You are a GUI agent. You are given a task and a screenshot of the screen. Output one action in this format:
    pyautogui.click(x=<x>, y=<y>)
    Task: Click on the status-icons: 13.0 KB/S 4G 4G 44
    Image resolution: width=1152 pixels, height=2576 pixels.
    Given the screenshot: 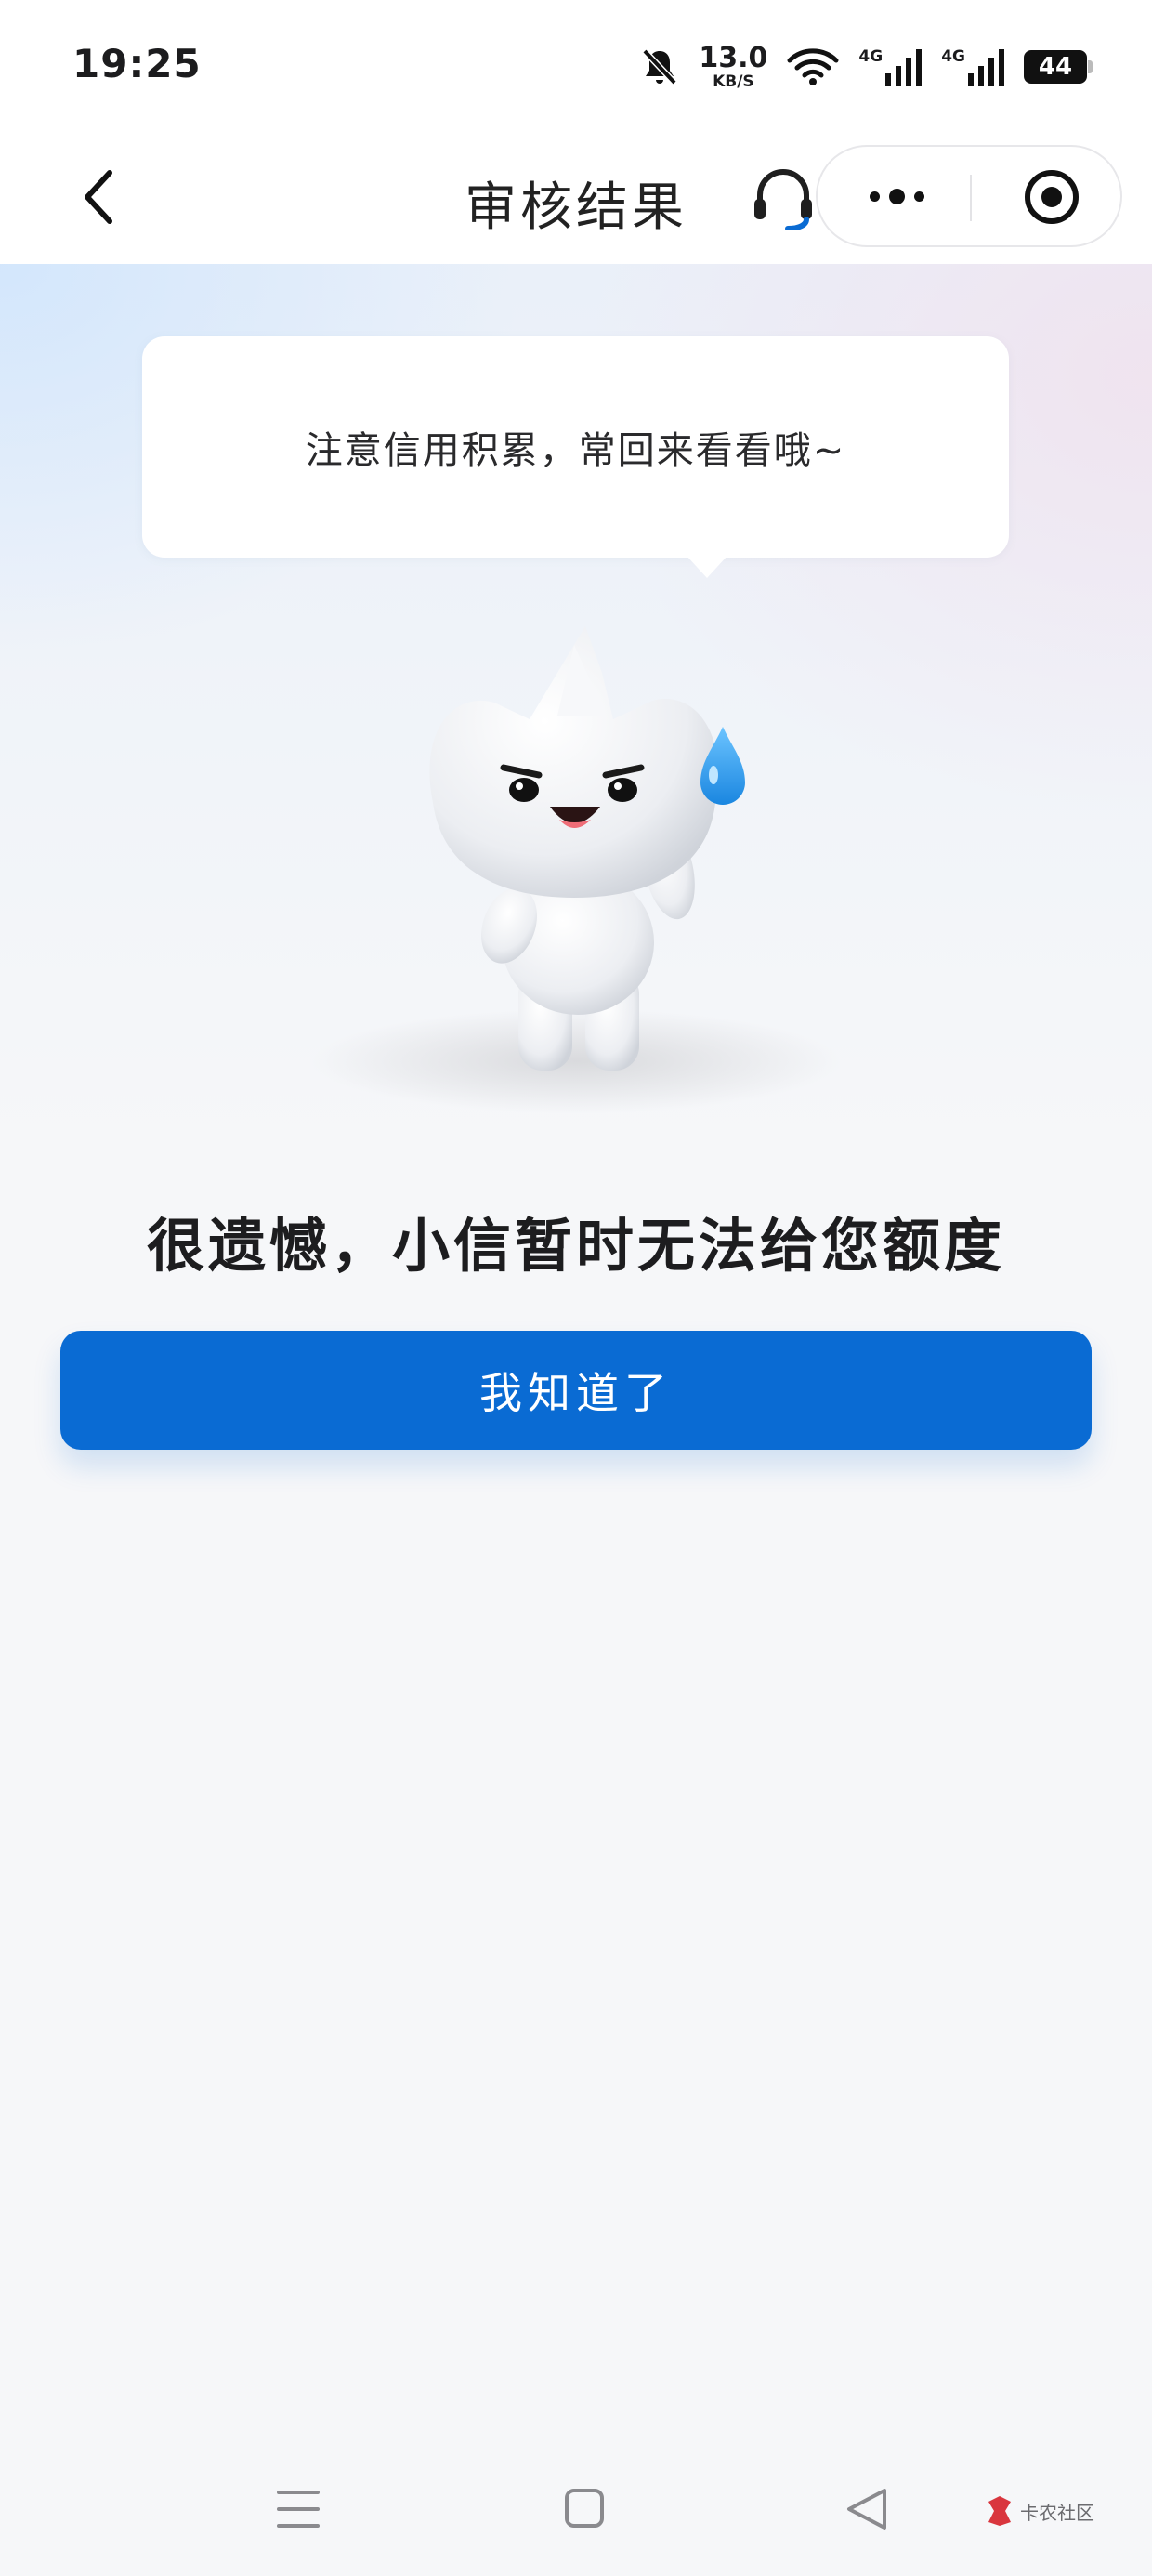 What is the action you would take?
    pyautogui.click(x=866, y=67)
    